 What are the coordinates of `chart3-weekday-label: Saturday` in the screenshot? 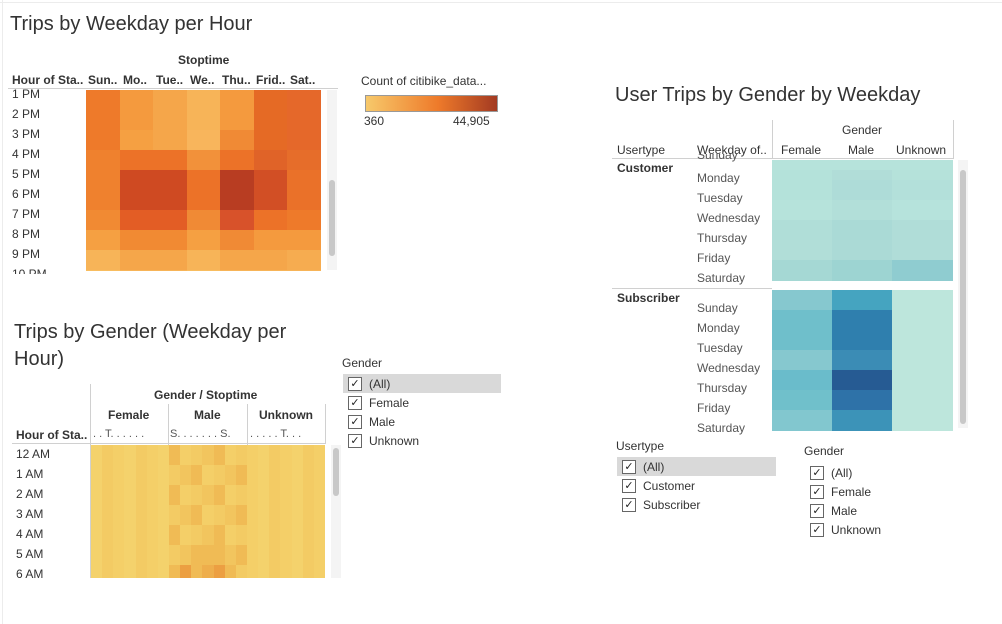 It's located at (721, 278).